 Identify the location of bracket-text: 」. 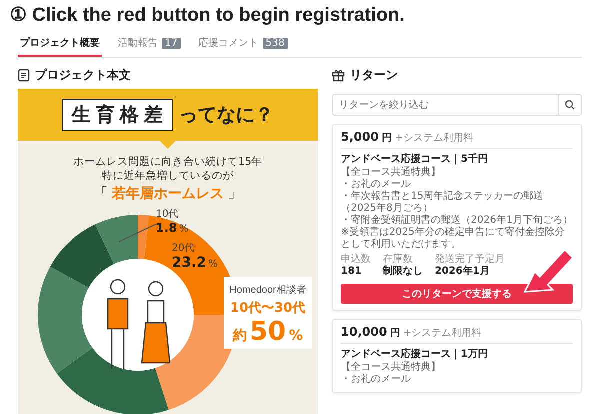
(235, 194).